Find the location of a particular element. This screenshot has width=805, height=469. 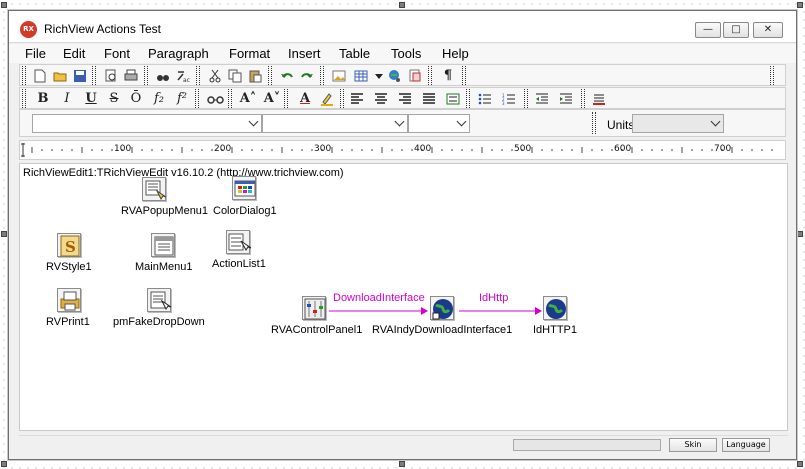

rv-print-component is located at coordinates (69, 300).